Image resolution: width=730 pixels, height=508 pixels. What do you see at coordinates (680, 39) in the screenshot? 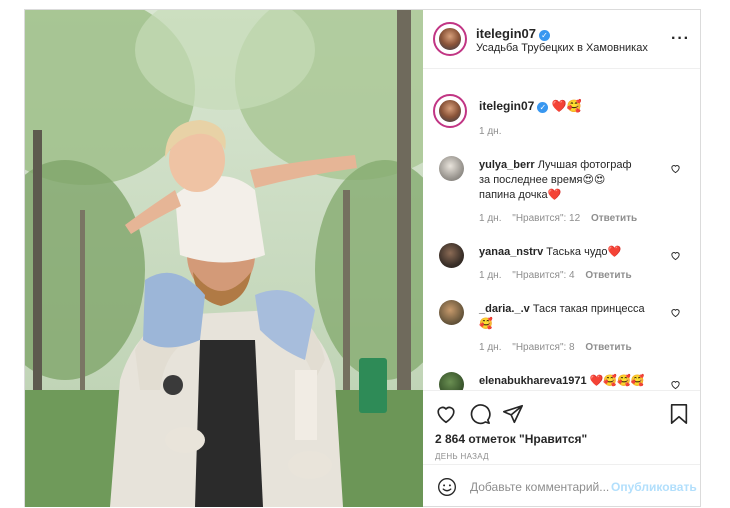
I see `more-dots-icon: ···` at bounding box center [680, 39].